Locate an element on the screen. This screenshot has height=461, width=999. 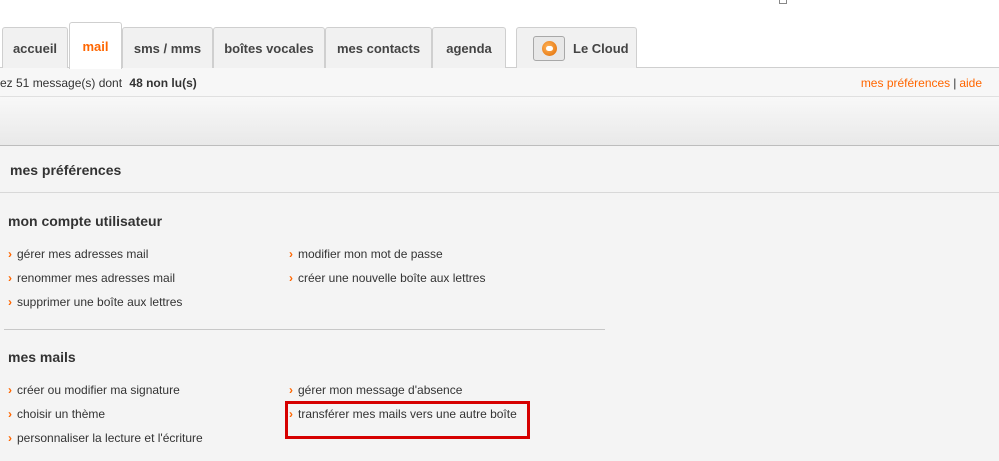
unread-count: 48 non lu(s) is located at coordinates (163, 83).